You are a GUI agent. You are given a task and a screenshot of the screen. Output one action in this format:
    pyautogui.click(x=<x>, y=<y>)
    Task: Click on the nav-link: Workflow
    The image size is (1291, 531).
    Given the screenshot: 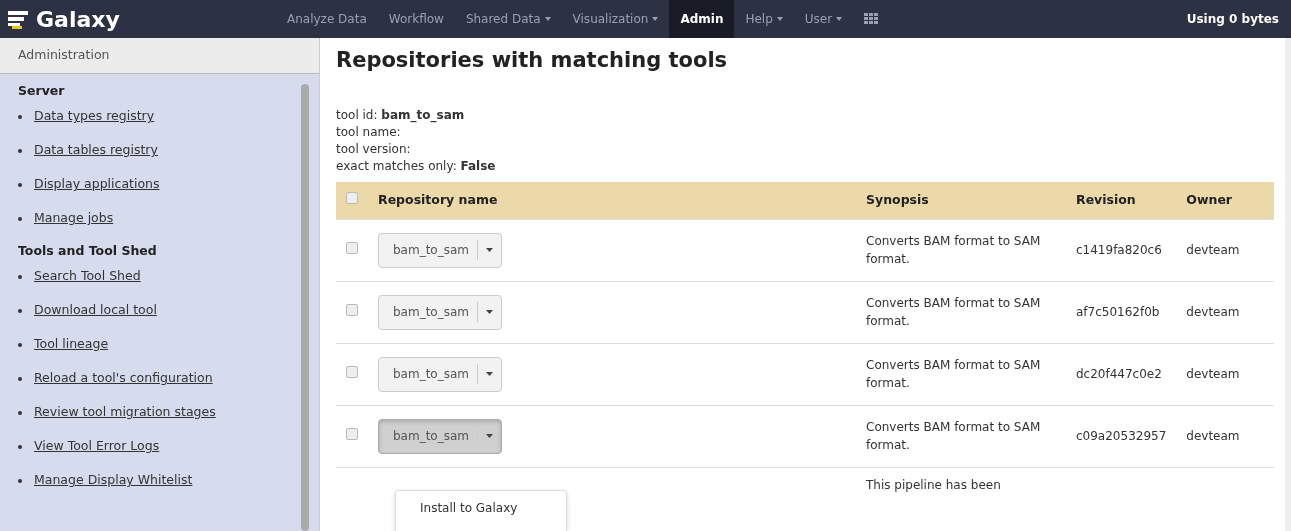 What is the action you would take?
    pyautogui.click(x=416, y=19)
    